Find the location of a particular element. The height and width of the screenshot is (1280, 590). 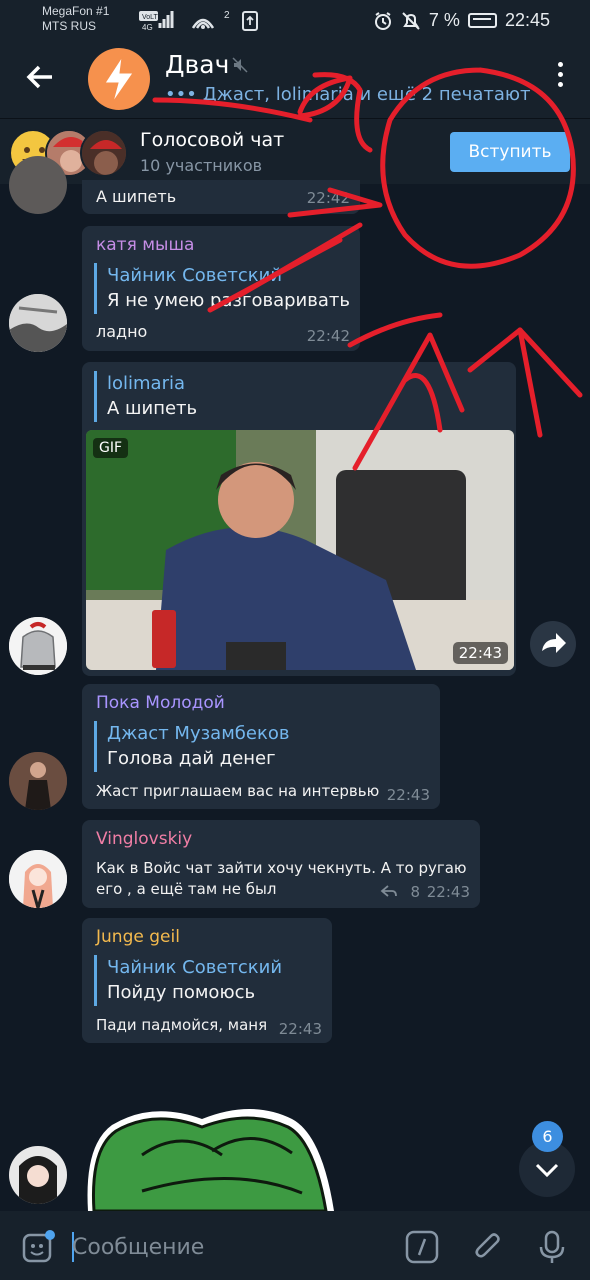

message-bubble: А шипеть 22:42 is located at coordinates (221, 197).